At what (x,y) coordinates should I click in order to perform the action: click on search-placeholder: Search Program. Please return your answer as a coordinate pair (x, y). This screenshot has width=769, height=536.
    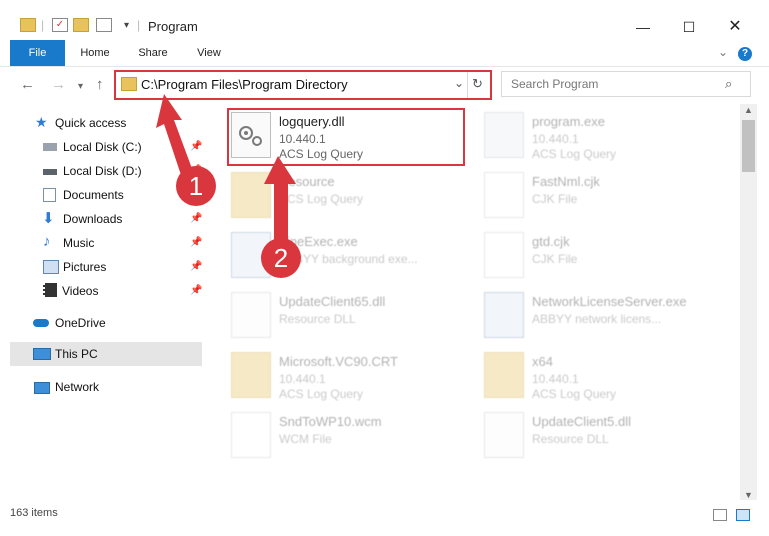
    Looking at the image, I should click on (555, 84).